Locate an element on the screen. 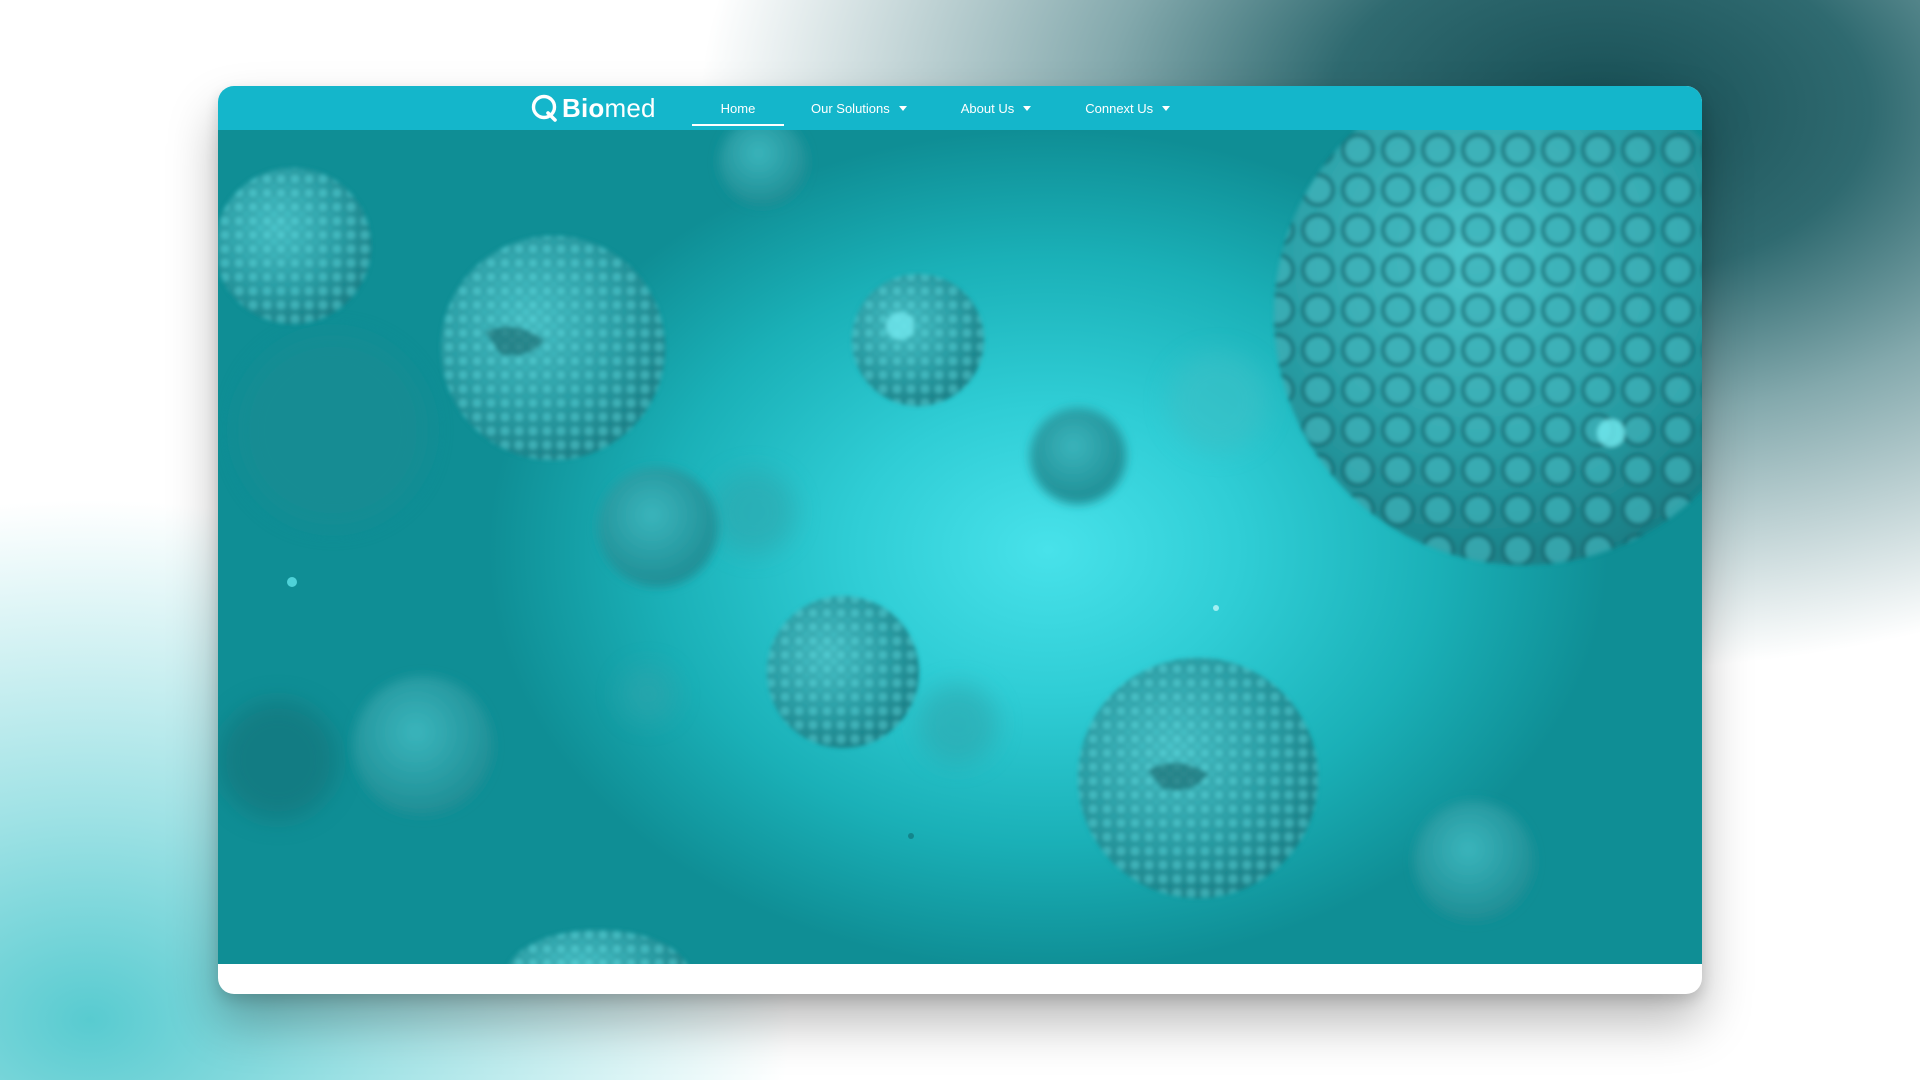  nav-item-connext-us: Connext Us is located at coordinates (1128, 108).